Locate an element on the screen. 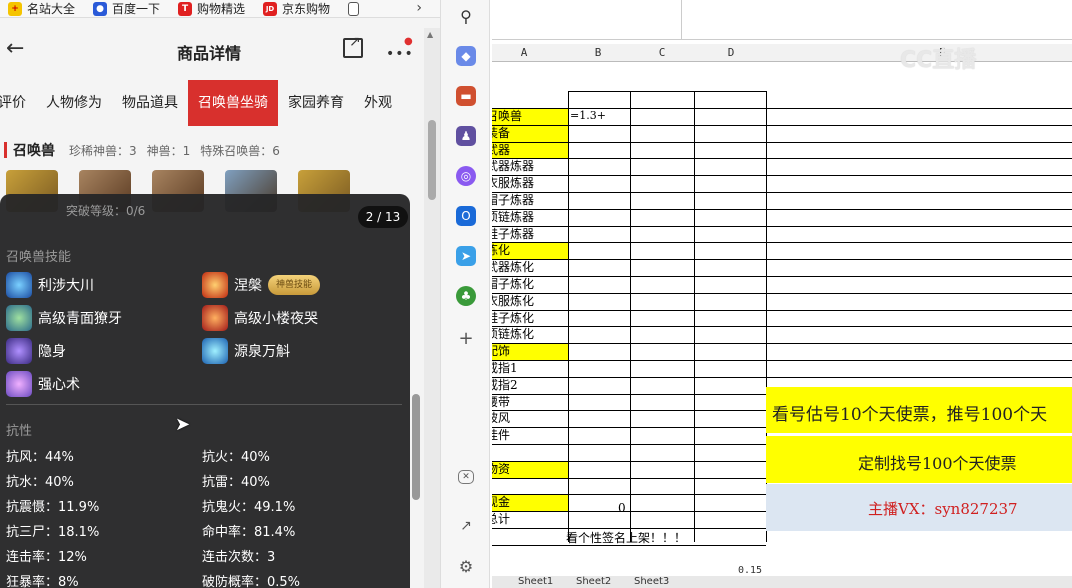  scroll-up-icon: ▲ is located at coordinates (430, 34).